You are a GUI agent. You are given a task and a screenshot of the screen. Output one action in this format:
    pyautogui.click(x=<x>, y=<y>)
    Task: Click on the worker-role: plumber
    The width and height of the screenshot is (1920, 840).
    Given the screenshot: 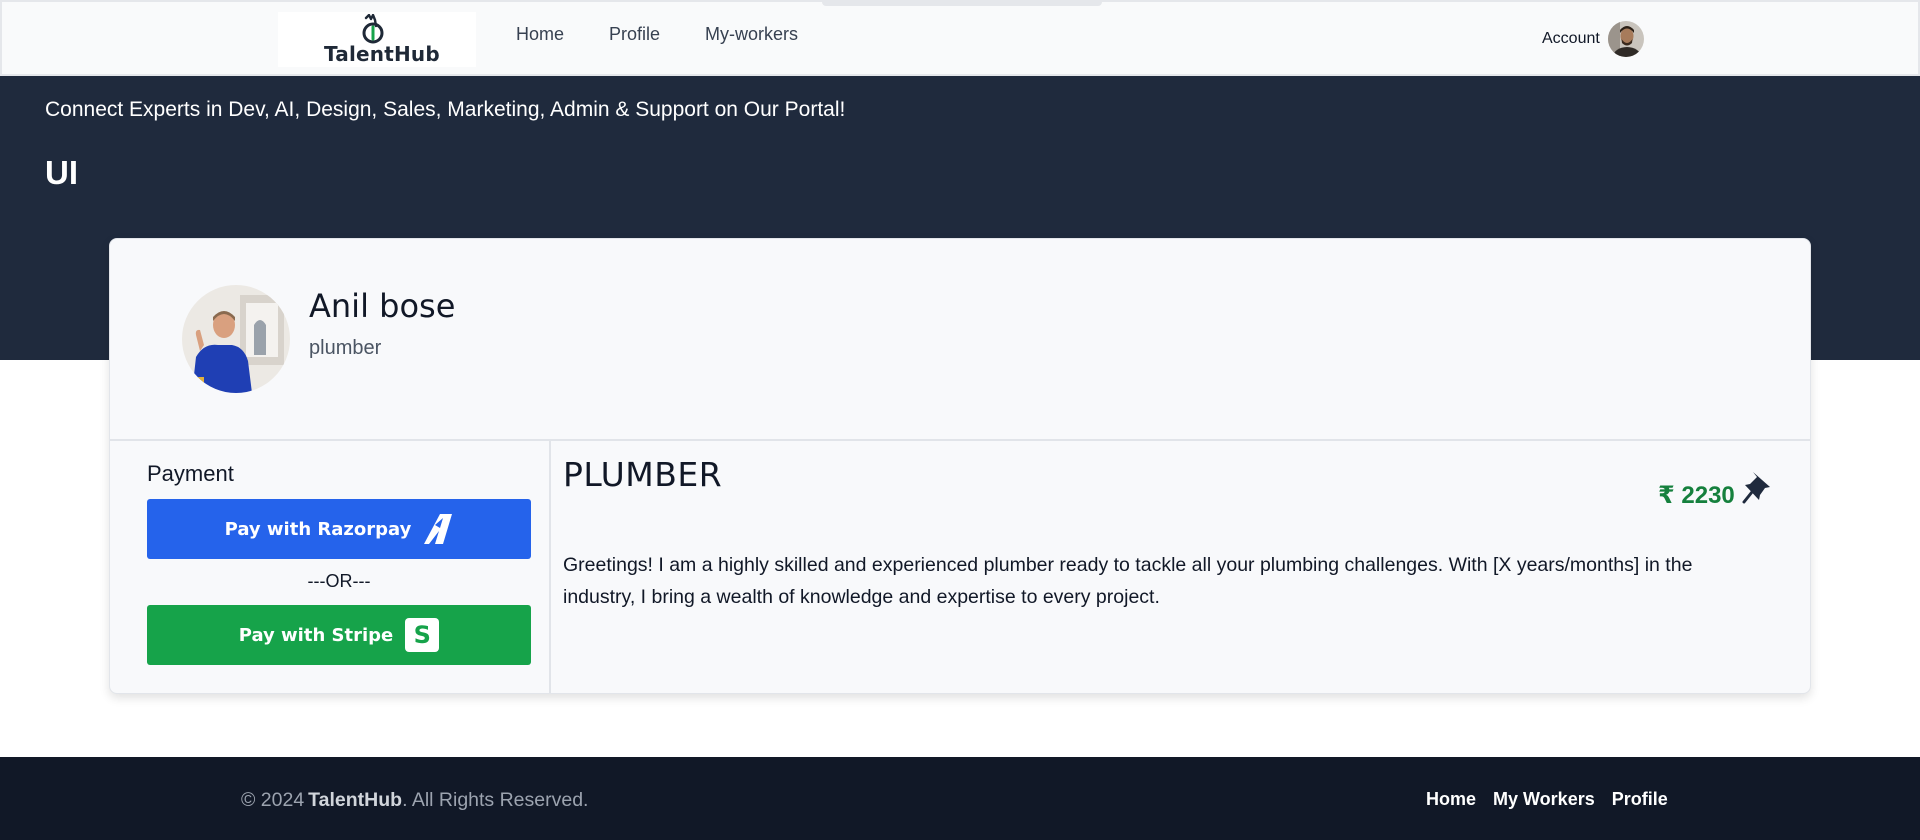 What is the action you would take?
    pyautogui.click(x=345, y=348)
    